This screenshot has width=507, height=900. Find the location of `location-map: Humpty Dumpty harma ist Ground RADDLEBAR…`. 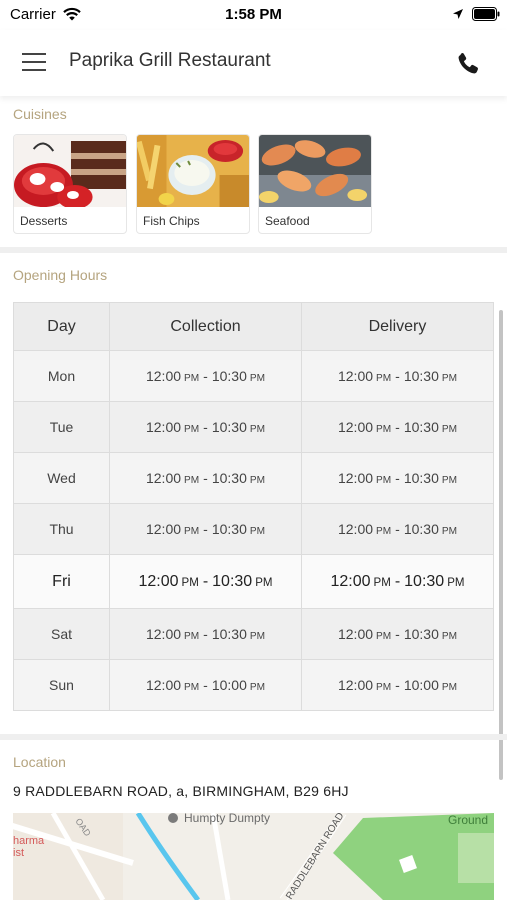

location-map: Humpty Dumpty harma ist Ground RADDLEBAR… is located at coordinates (253, 856).